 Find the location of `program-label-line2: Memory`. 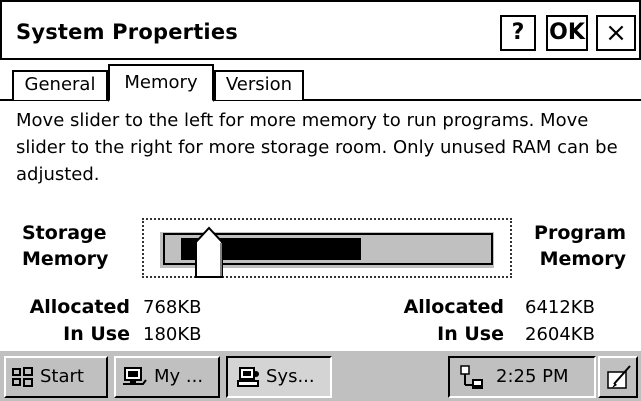

program-label-line2: Memory is located at coordinates (582, 259).